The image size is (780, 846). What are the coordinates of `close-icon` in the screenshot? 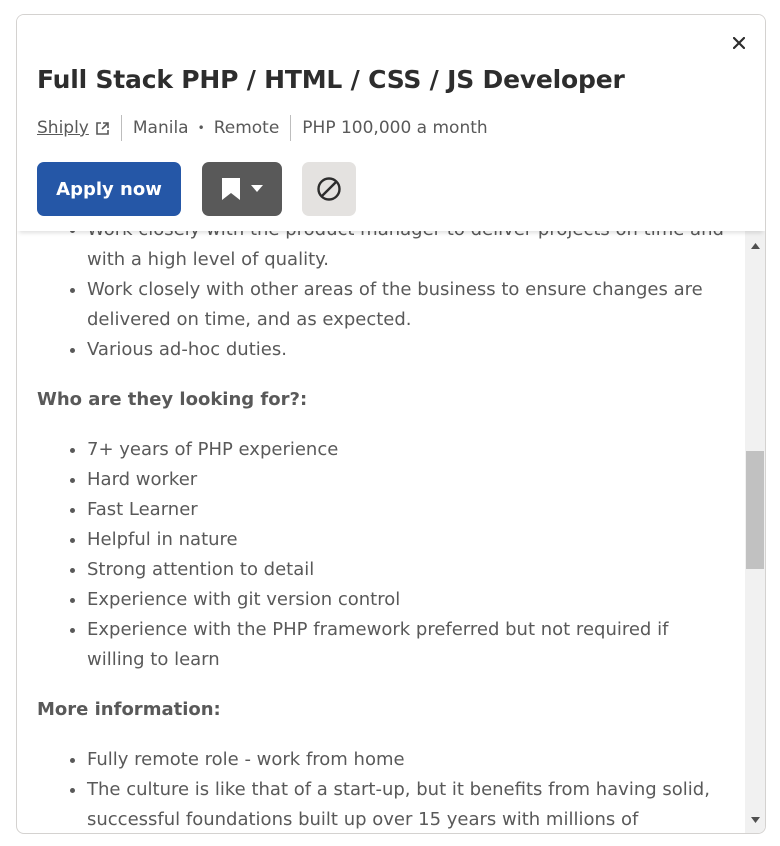 It's located at (739, 43).